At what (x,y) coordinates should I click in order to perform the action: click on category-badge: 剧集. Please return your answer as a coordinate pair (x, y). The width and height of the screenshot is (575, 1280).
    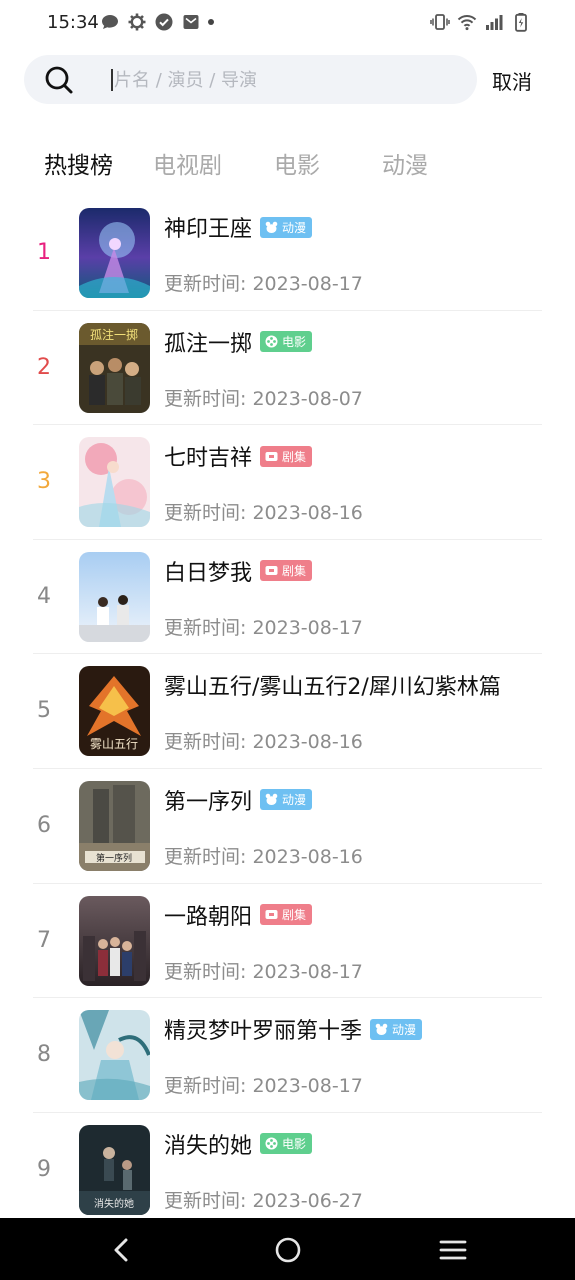
    Looking at the image, I should click on (286, 915).